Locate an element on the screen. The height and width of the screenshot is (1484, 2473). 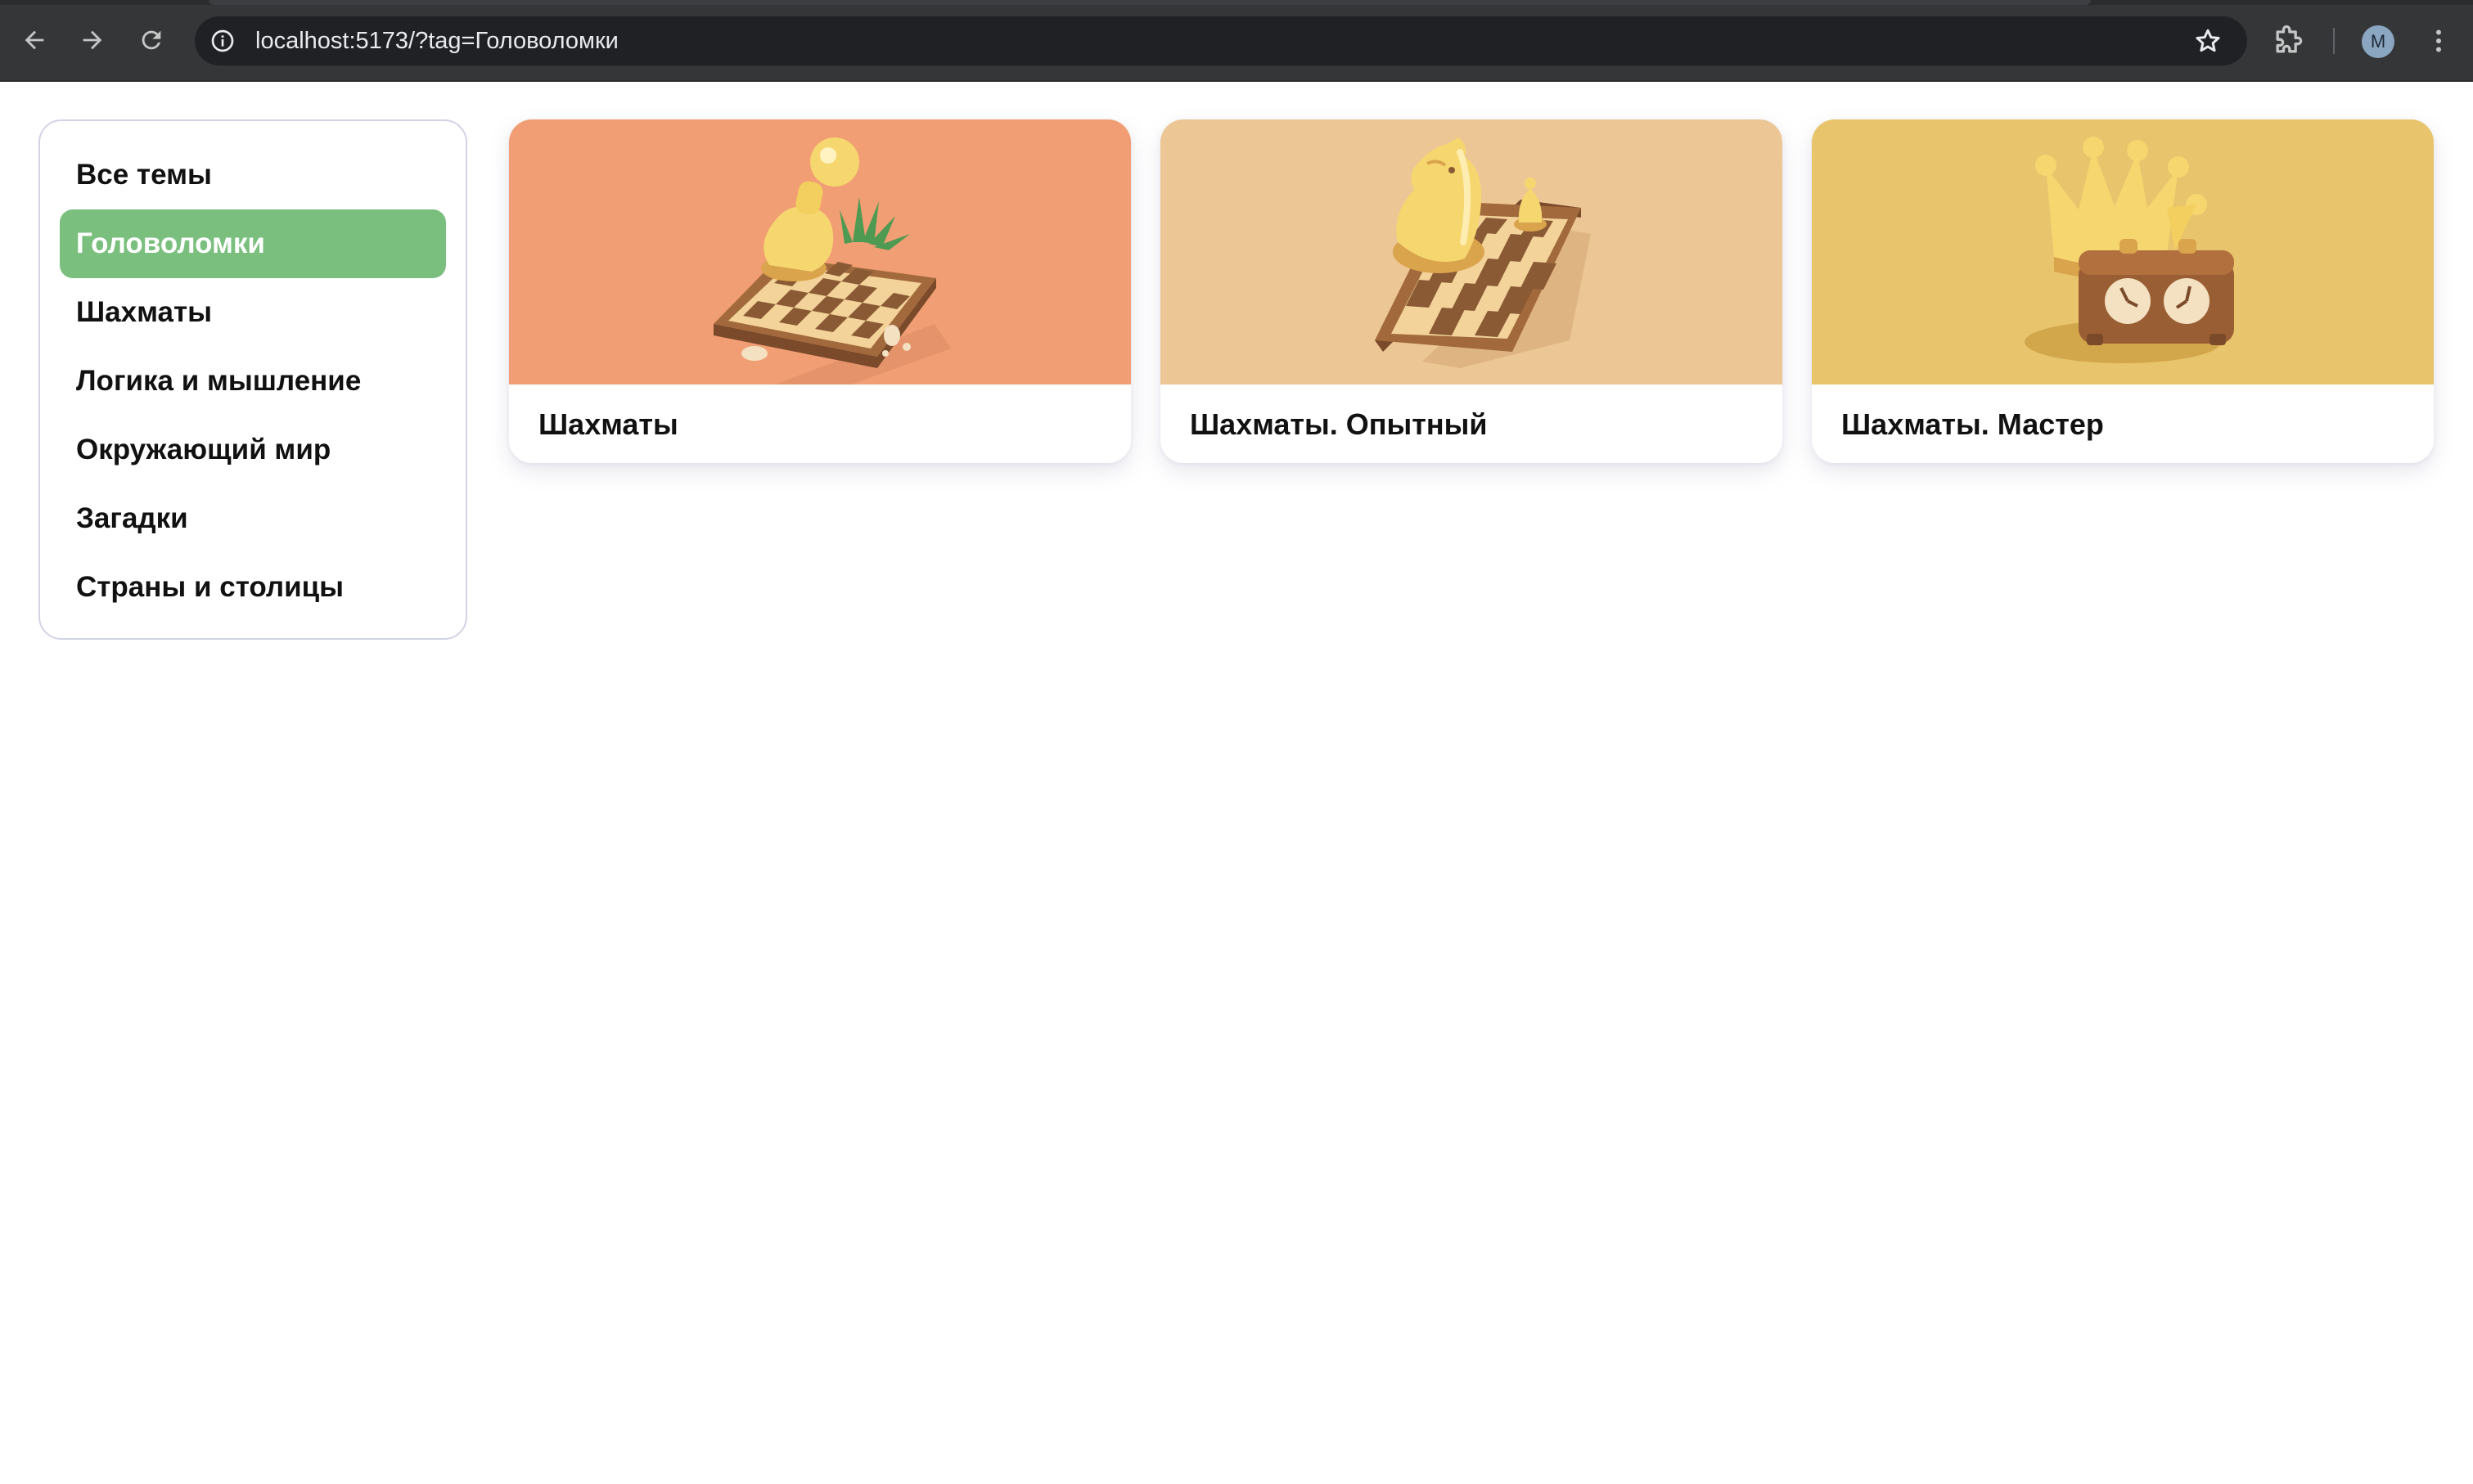
sidebar-item-countries: Страны и столицы is located at coordinates (253, 587).